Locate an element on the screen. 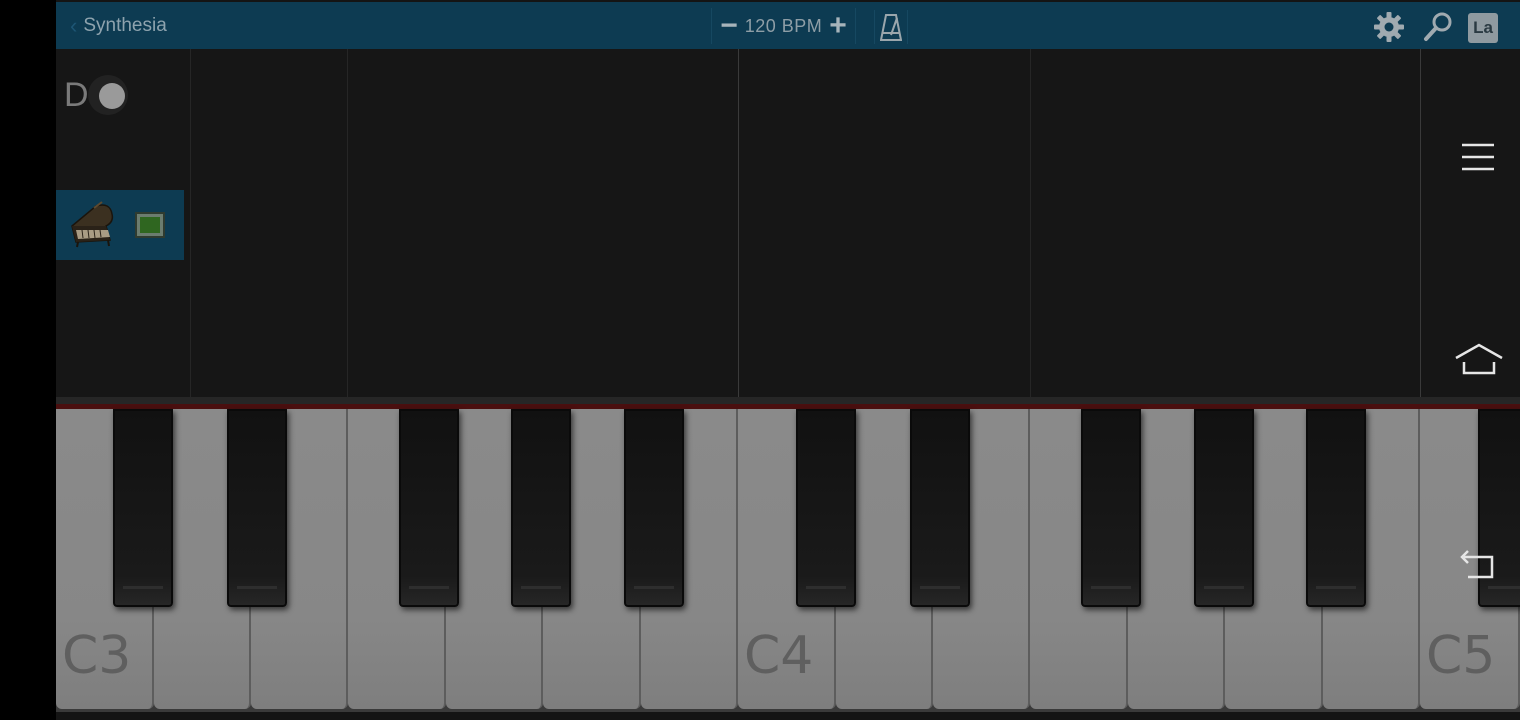 The width and height of the screenshot is (1520, 720). tempo-control: − 120 BPM + is located at coordinates (783, 26).